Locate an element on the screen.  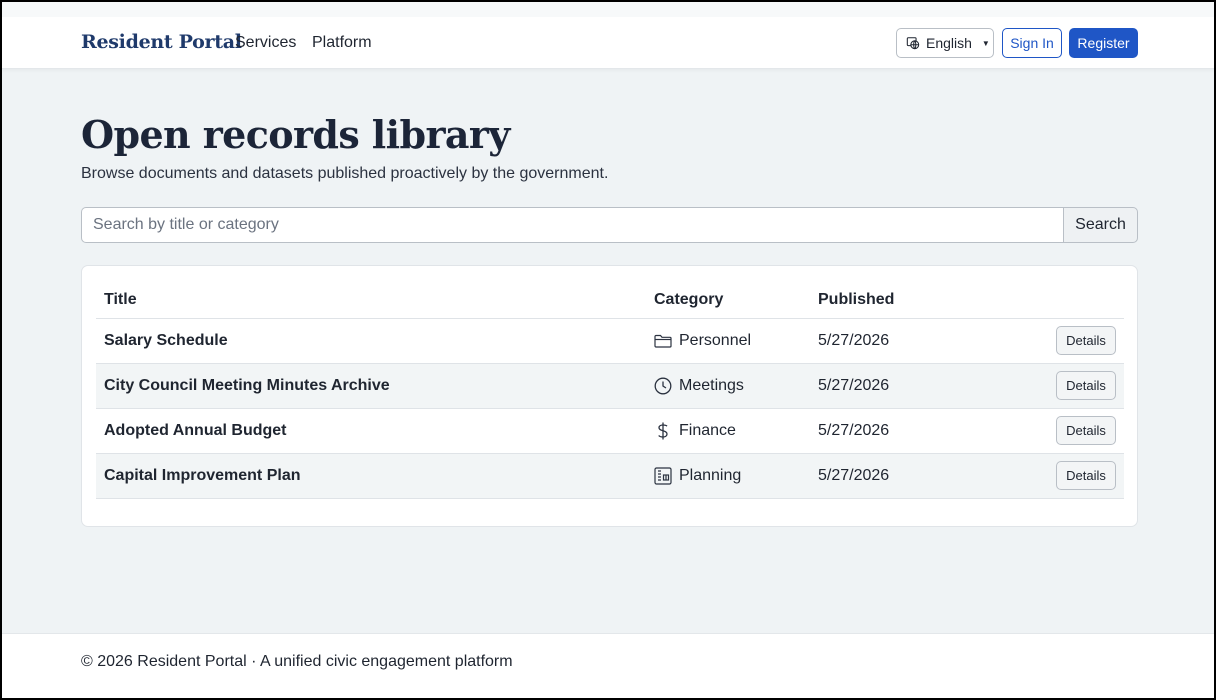
top-strip is located at coordinates (608, 9).